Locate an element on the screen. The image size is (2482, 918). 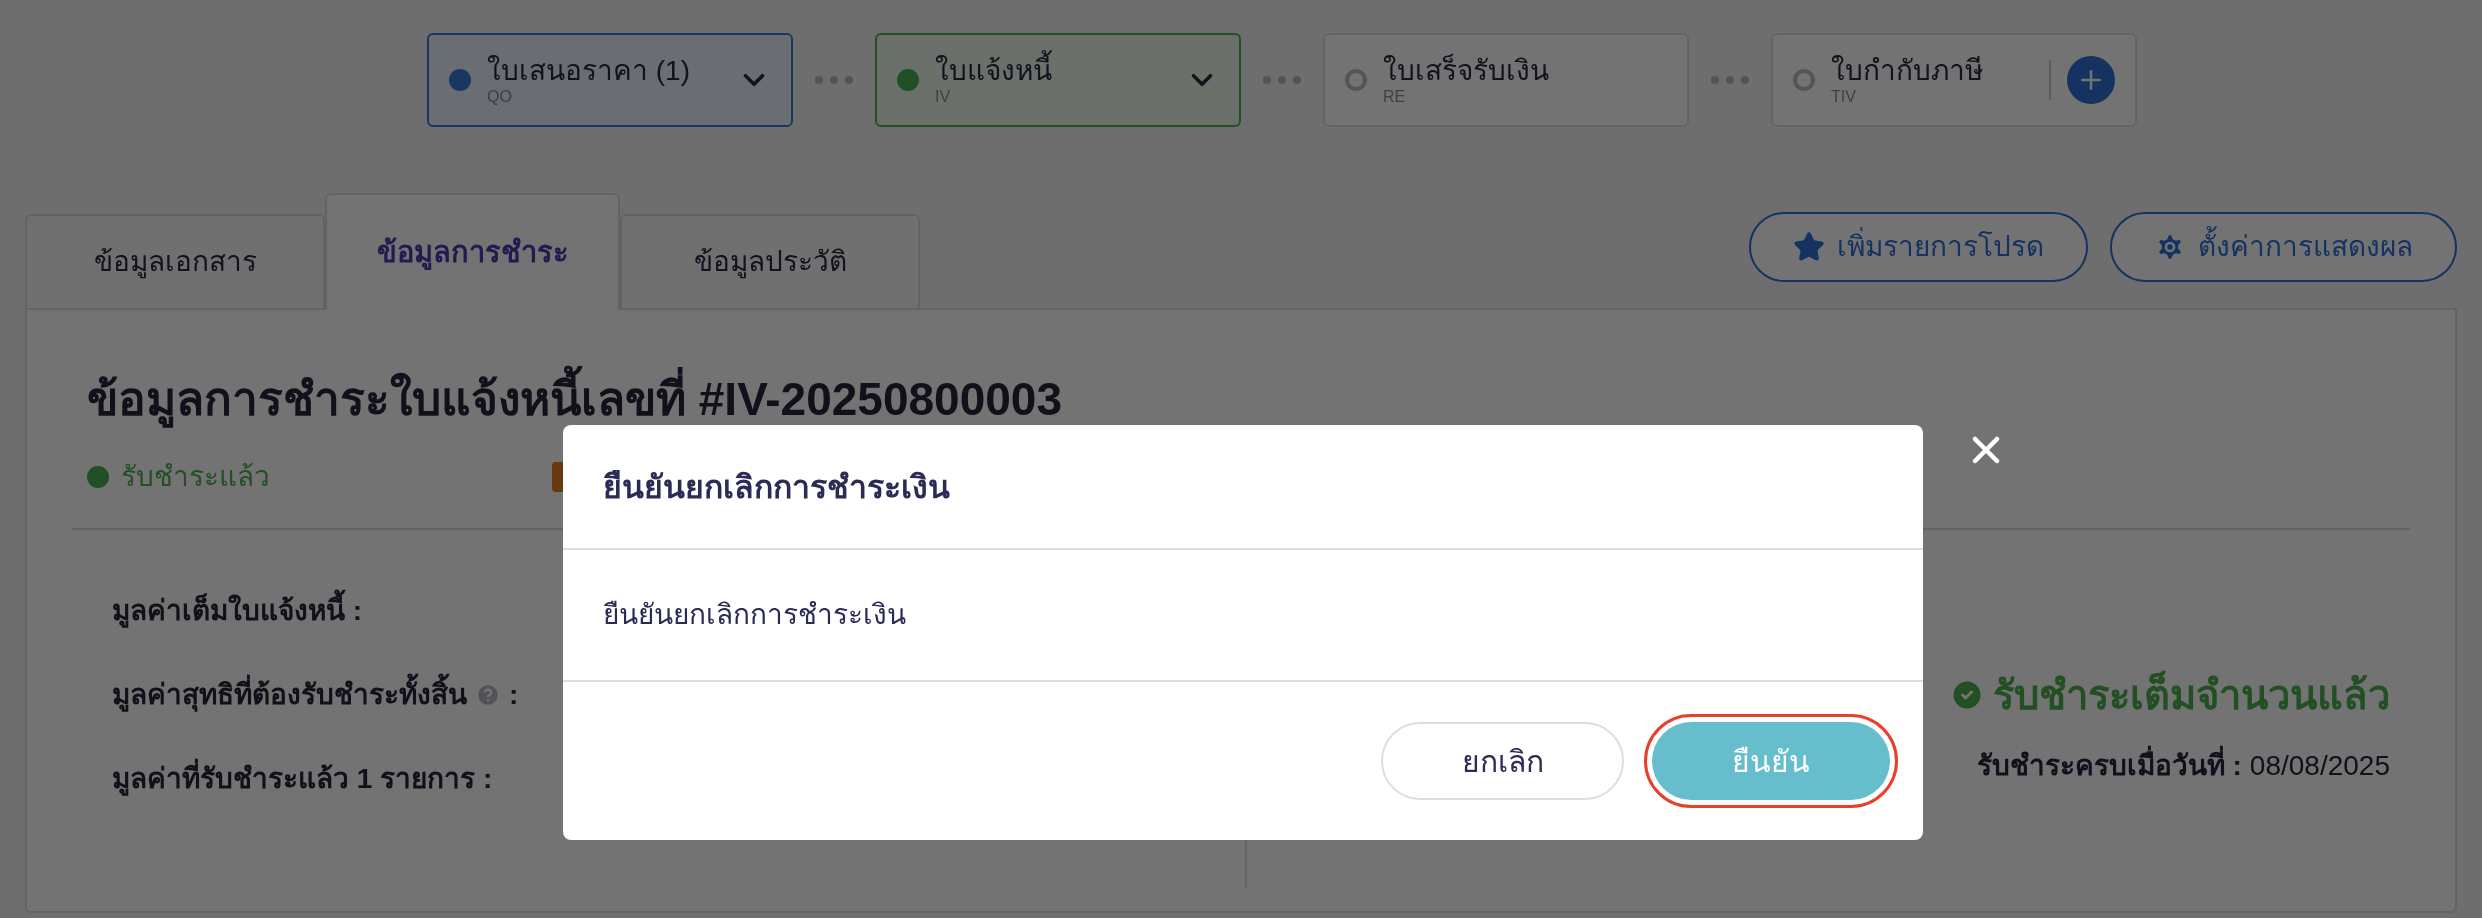
dialog-message: ยืนยันยกเลิกการชำระเงิน is located at coordinates (754, 615).